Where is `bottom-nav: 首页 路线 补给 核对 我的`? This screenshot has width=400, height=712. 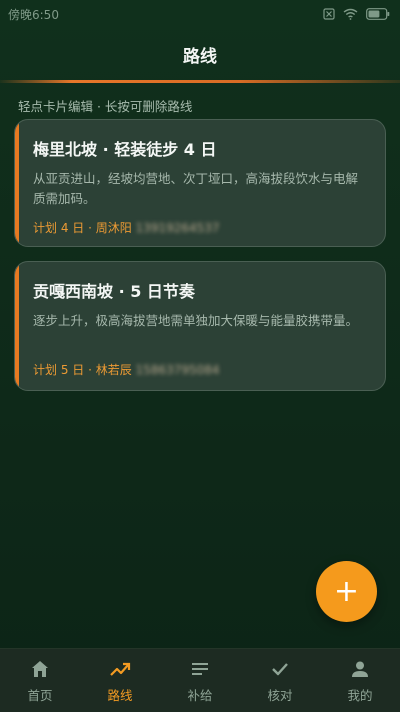 bottom-nav: 首页 路线 补给 核对 我的 is located at coordinates (200, 680).